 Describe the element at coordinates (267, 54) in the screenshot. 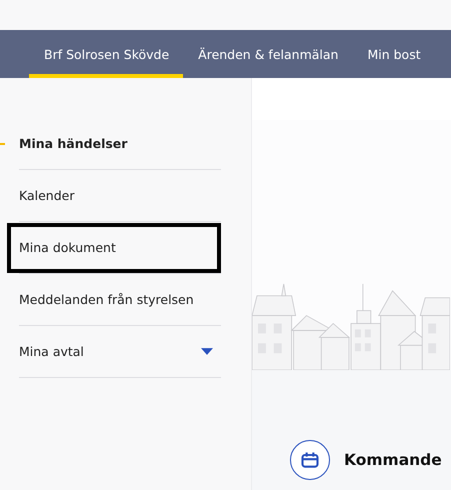

I see `nav-tab: Ärenden & felanmälan` at that location.